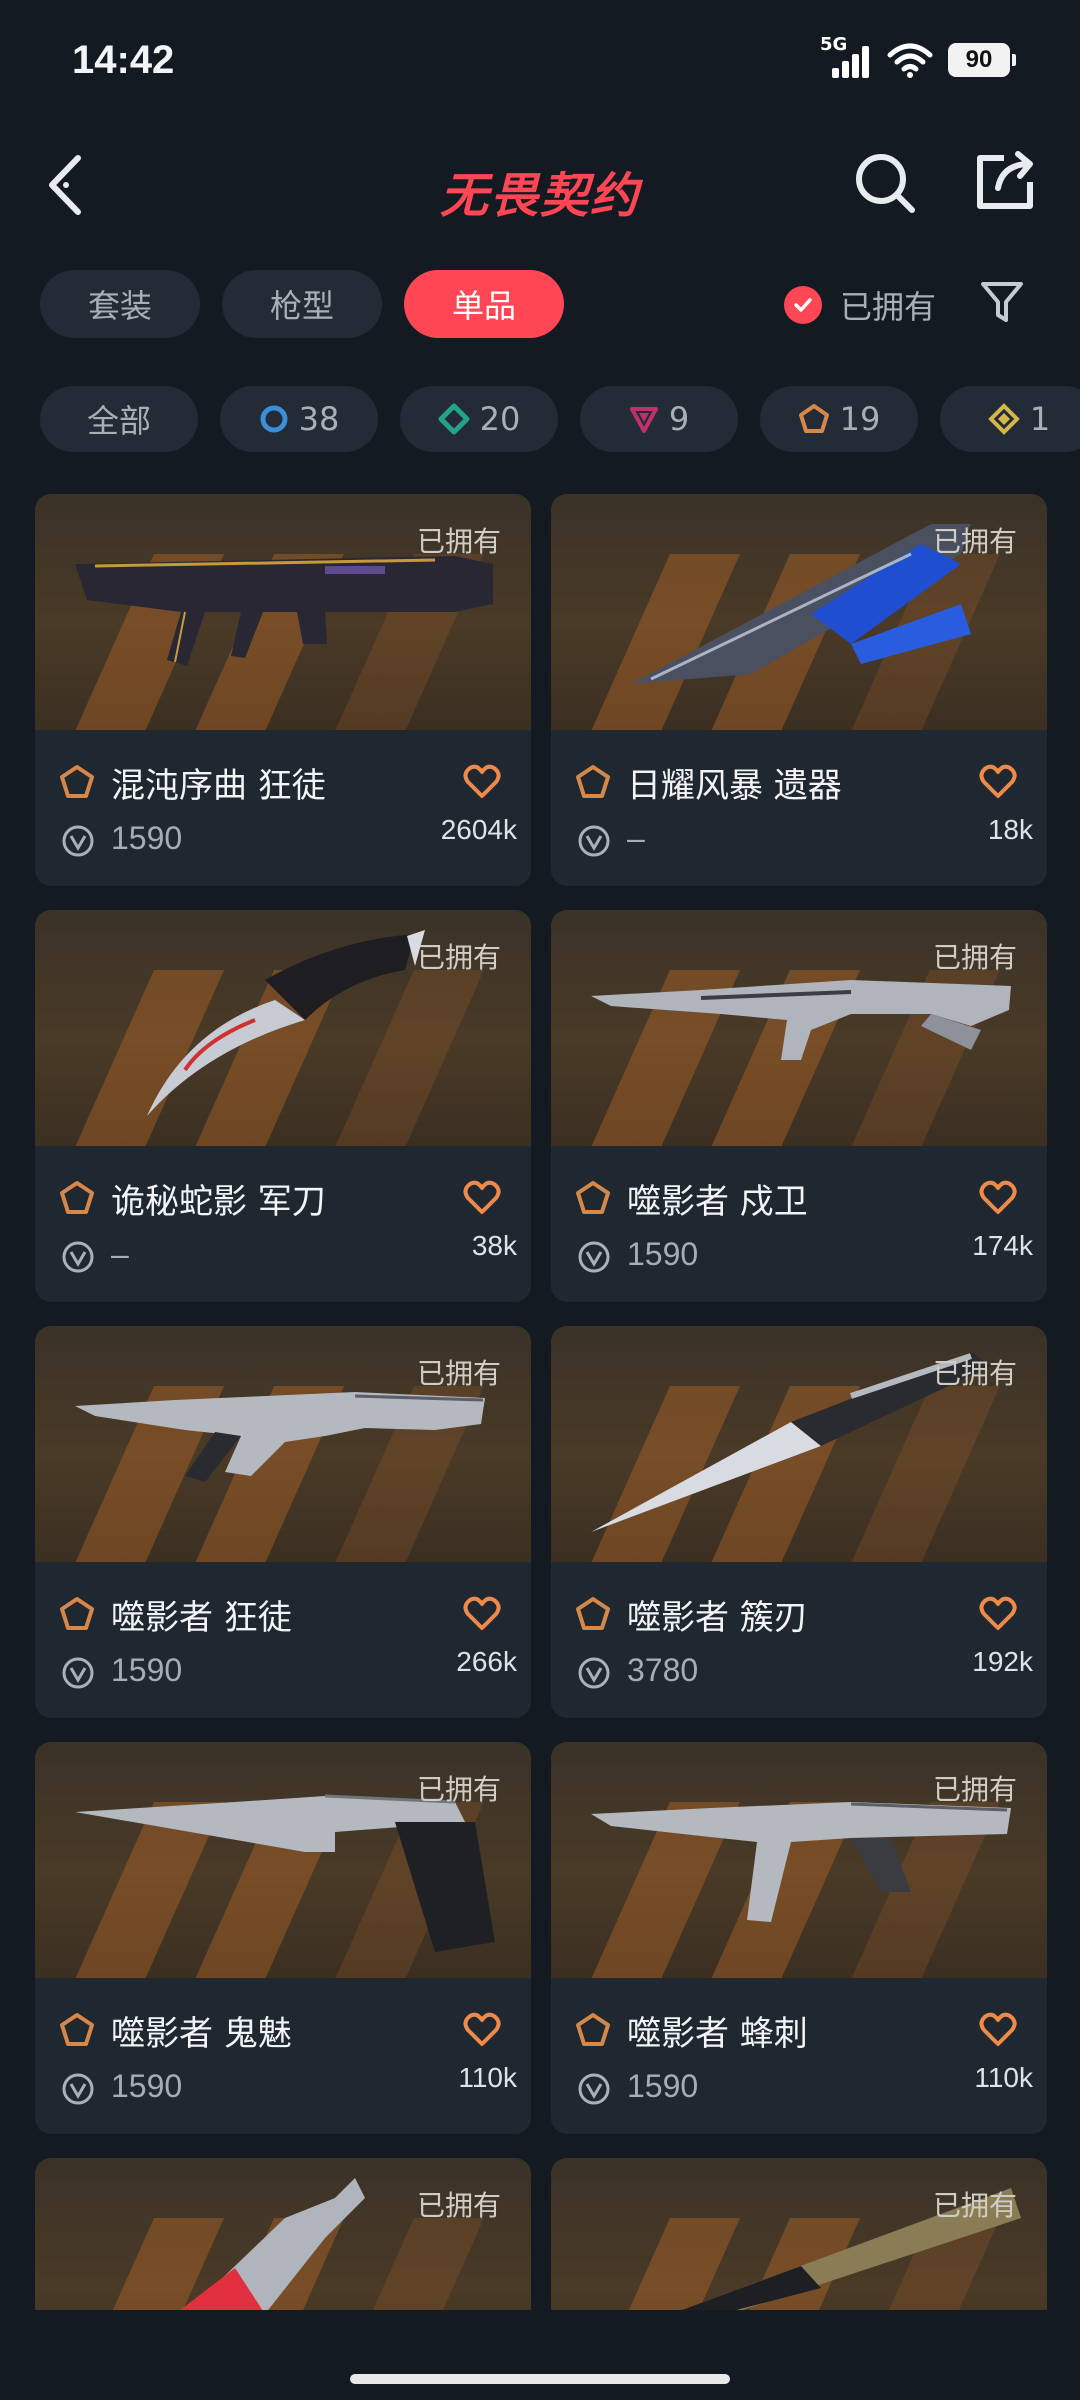 The height and width of the screenshot is (2400, 1080). I want to click on chip-label: 20, so click(500, 419).